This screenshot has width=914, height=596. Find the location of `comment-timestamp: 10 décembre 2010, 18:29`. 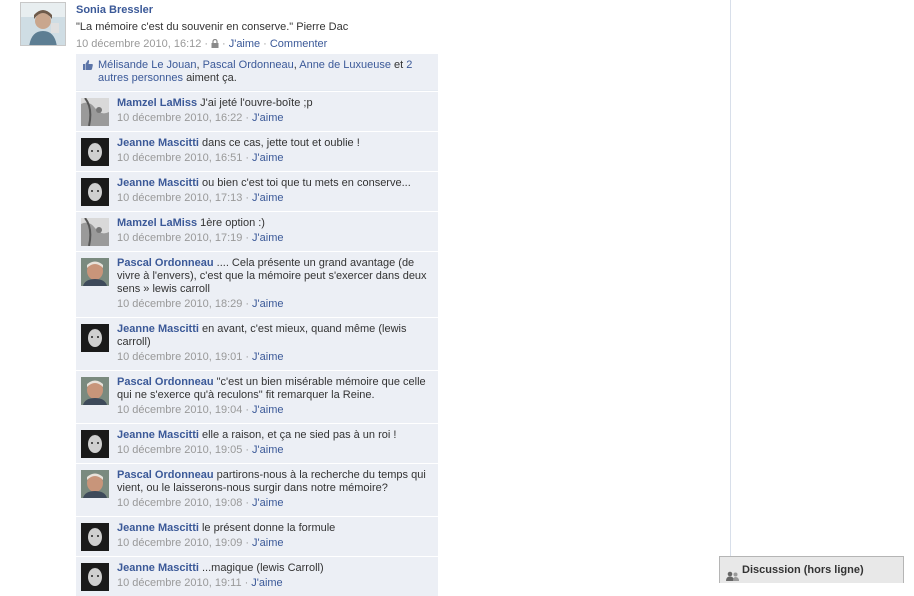

comment-timestamp: 10 décembre 2010, 18:29 is located at coordinates (179, 304).